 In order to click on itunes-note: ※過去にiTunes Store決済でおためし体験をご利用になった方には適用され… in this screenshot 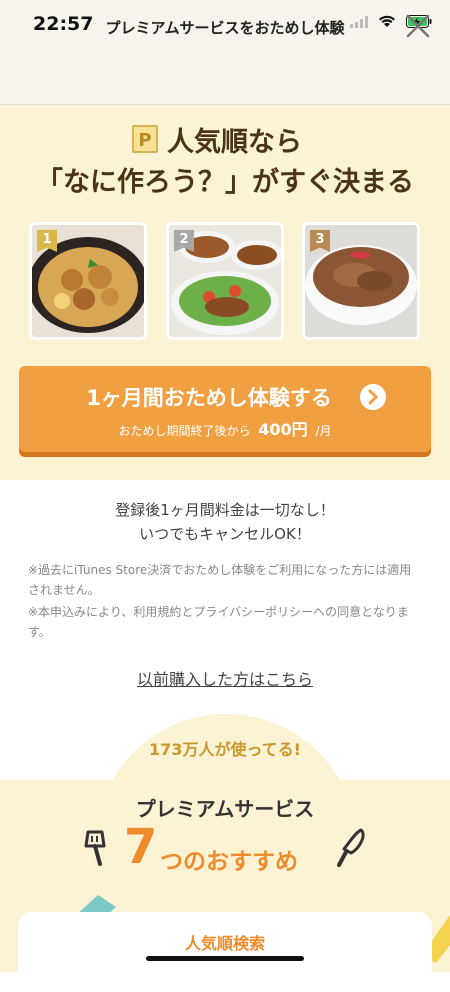, I will do `click(220, 580)`.